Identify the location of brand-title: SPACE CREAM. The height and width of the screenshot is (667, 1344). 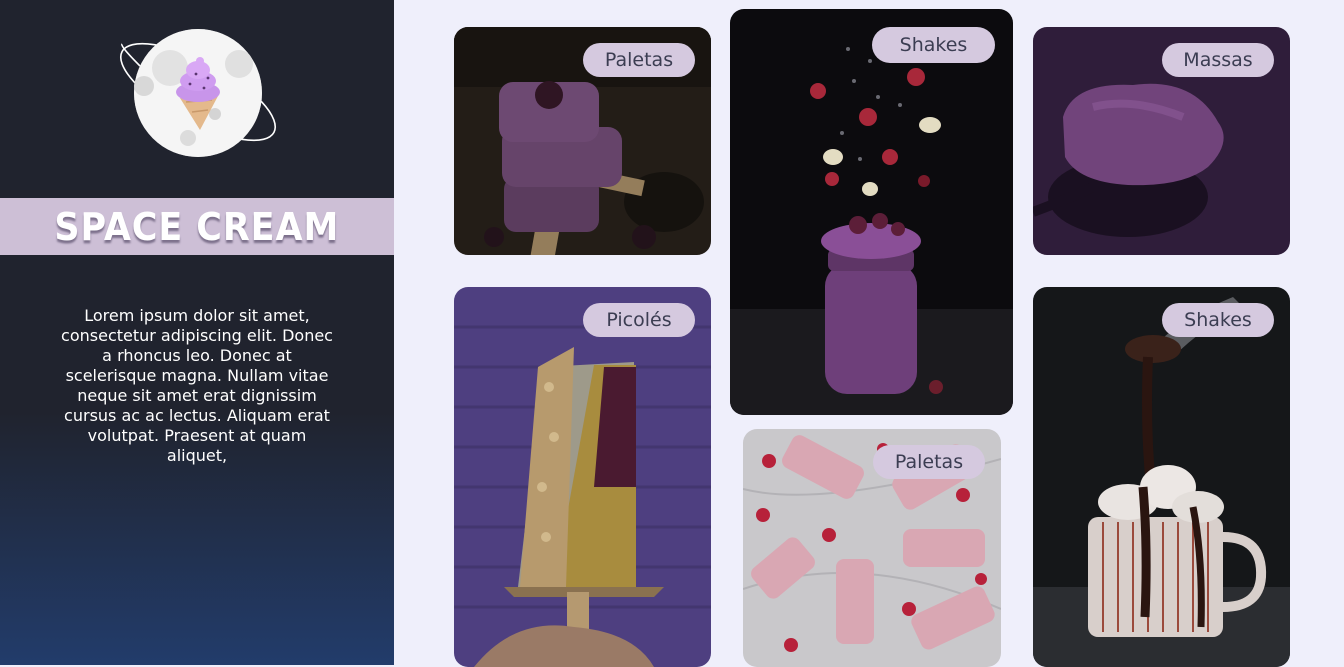
(197, 226).